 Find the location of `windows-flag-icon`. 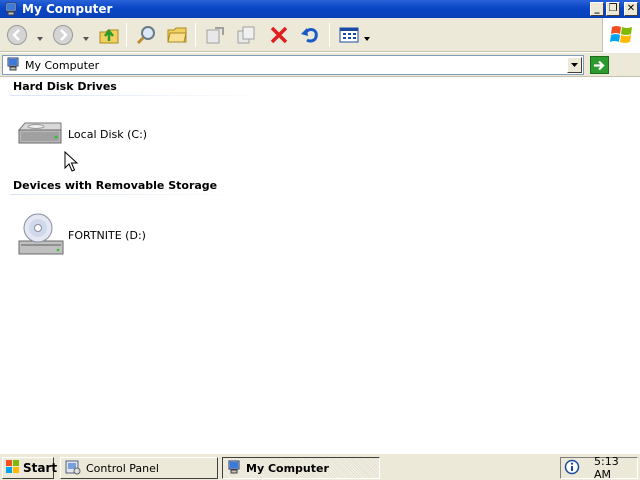

windows-flag-icon is located at coordinates (13, 468).